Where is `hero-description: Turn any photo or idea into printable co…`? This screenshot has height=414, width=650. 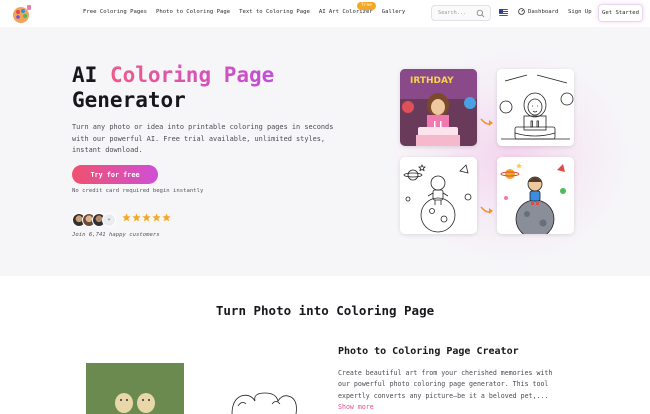 hero-description: Turn any photo or idea into printable co… is located at coordinates (203, 138).